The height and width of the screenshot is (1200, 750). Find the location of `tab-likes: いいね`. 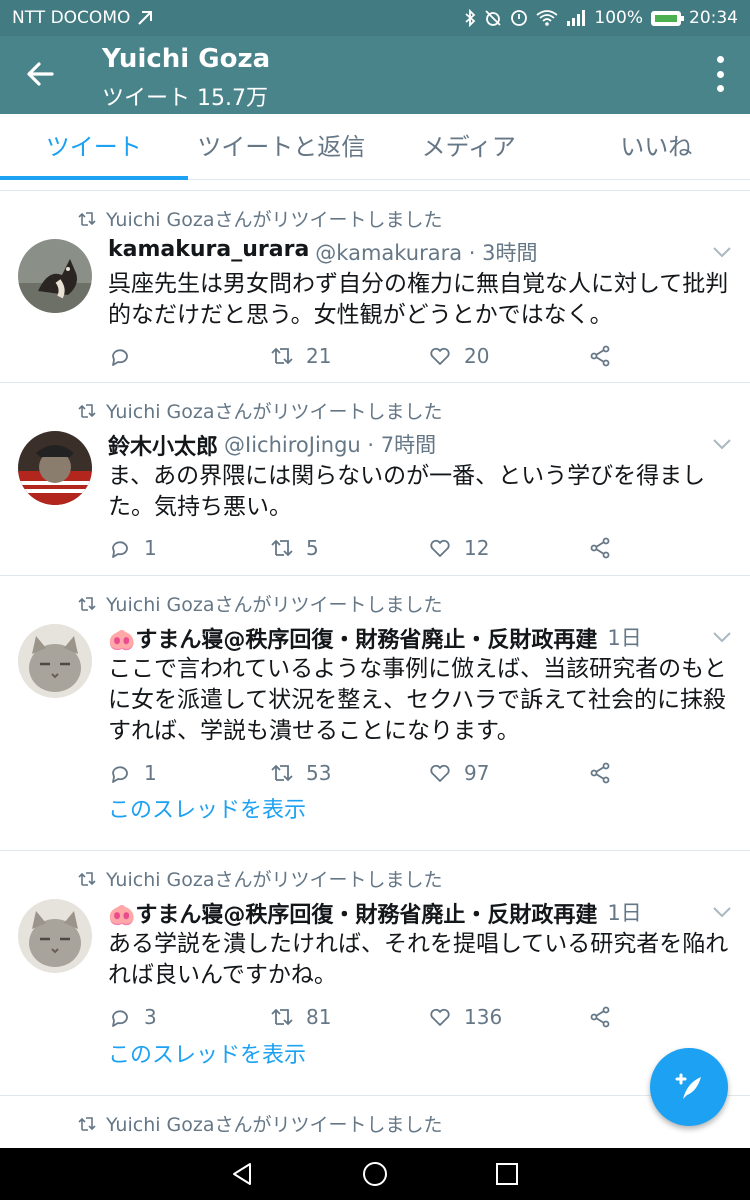

tab-likes: いいね is located at coordinates (656, 146).